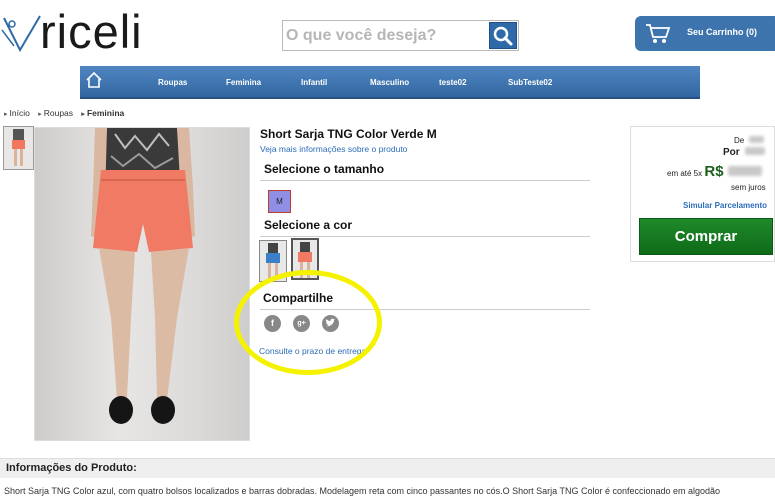 The height and width of the screenshot is (498, 775). I want to click on currency-symbol: R$, so click(714, 171).